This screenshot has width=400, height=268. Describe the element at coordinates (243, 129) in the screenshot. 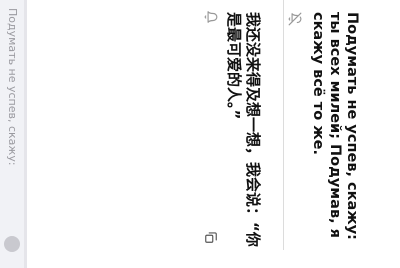

I see `chinese-message-text: 我还没来得及想一想，我会说：“你是最可爱的人。”` at that location.